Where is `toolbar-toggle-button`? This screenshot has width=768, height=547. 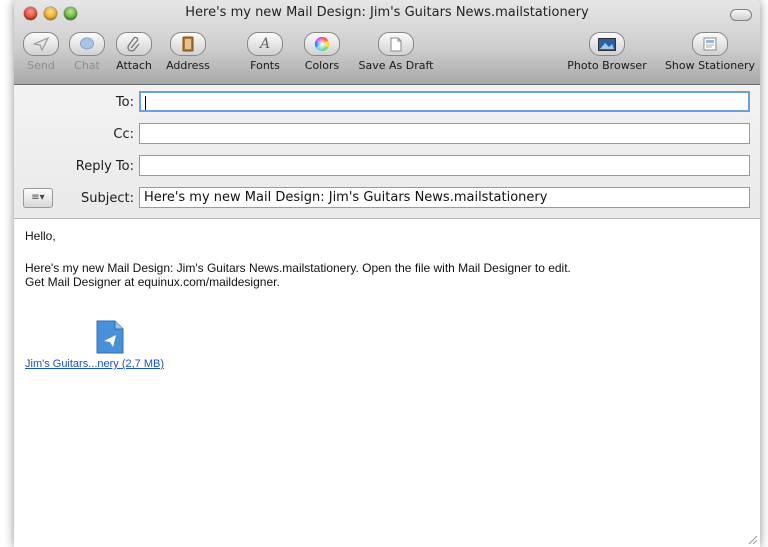 toolbar-toggle-button is located at coordinates (741, 15).